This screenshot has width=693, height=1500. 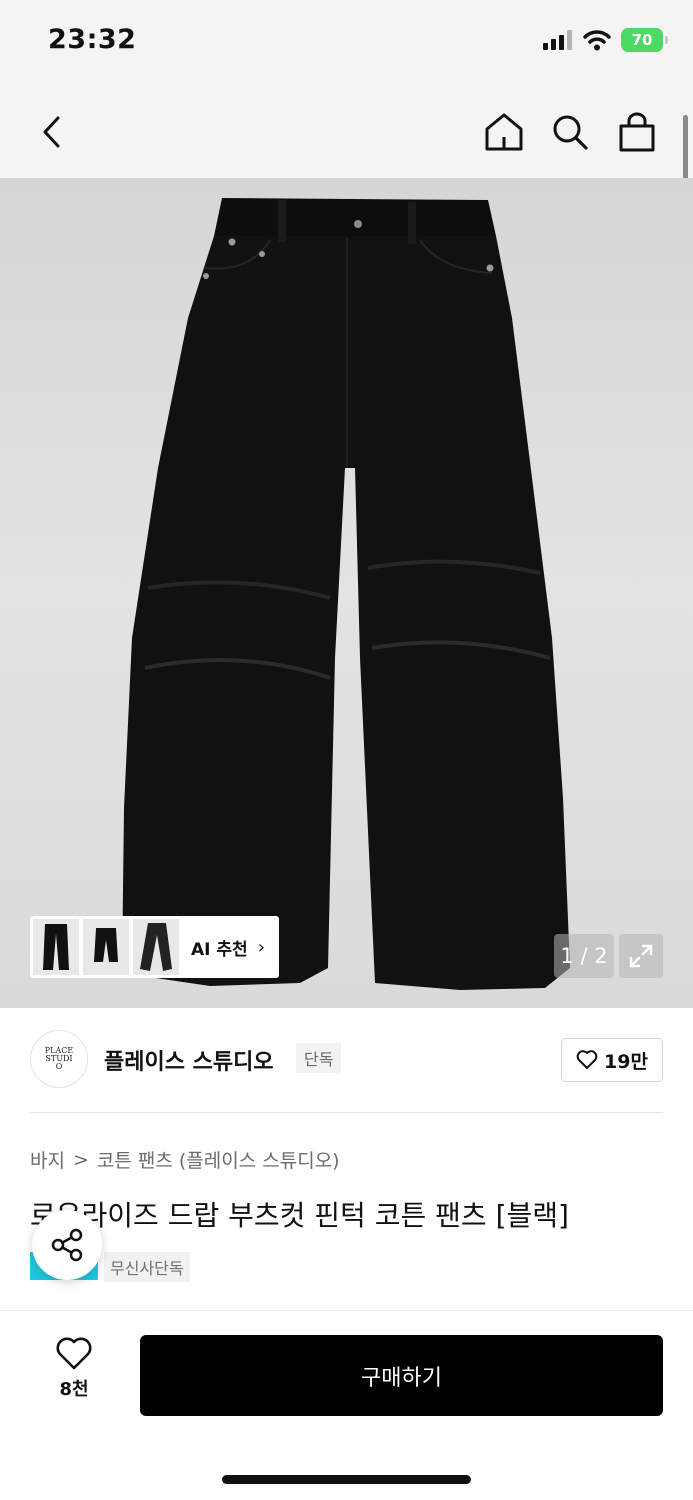 What do you see at coordinates (189, 1060) in the screenshot?
I see `brand-name: 플레이스 스튜디오` at bounding box center [189, 1060].